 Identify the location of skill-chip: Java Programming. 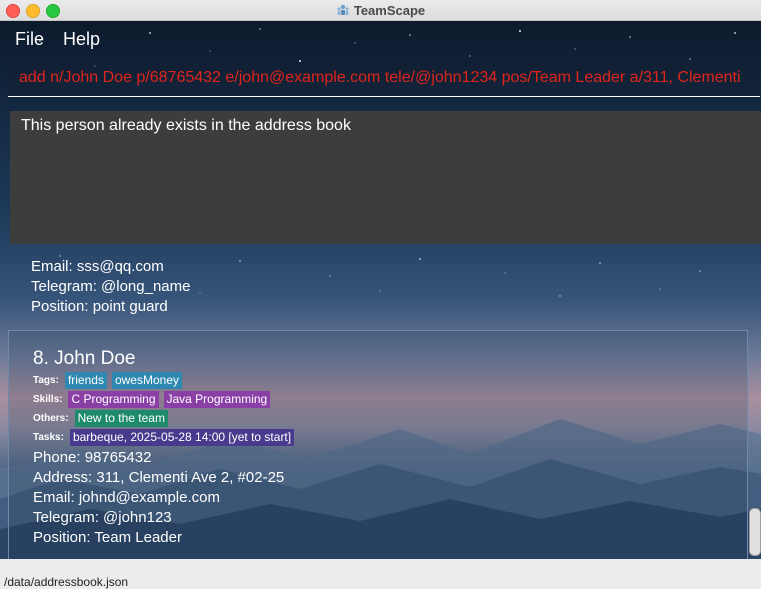
(217, 399).